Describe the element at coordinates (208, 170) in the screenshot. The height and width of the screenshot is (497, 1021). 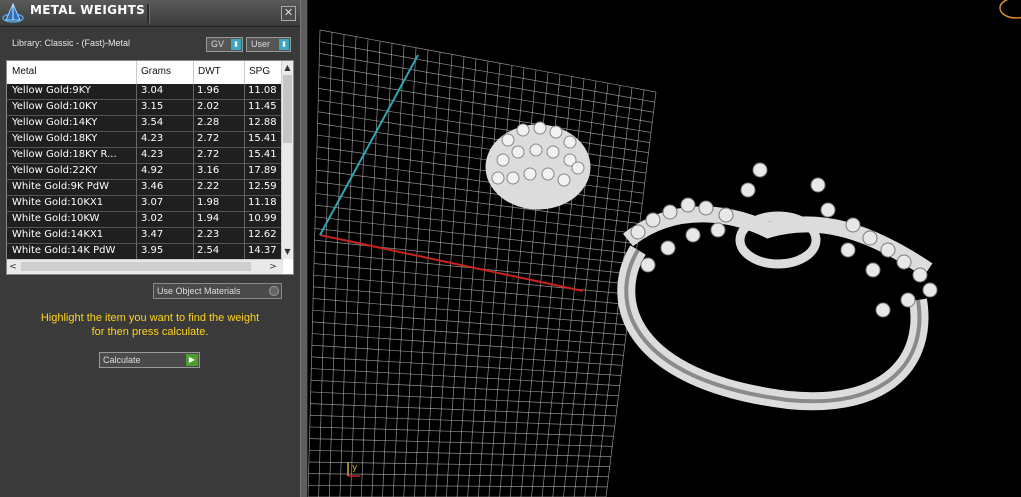
I see `dwt-cell: 3.16` at that location.